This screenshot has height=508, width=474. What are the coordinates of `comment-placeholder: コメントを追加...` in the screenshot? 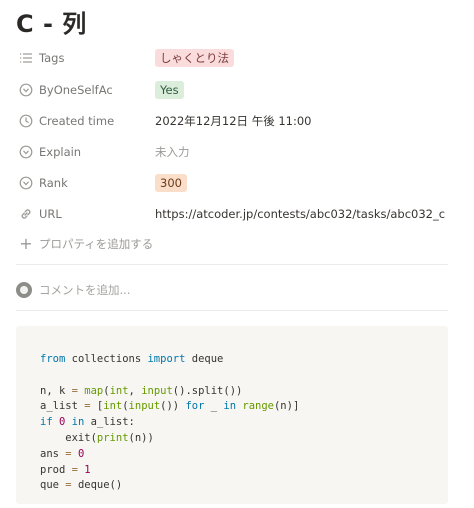 It's located at (85, 290).